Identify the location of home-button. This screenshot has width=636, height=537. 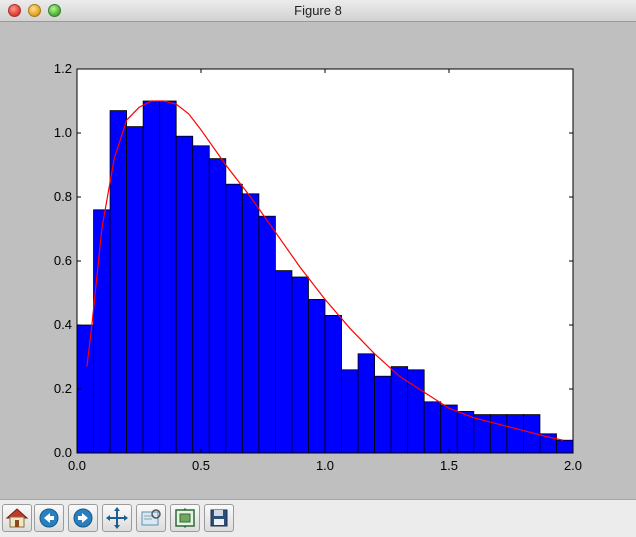
(17, 518).